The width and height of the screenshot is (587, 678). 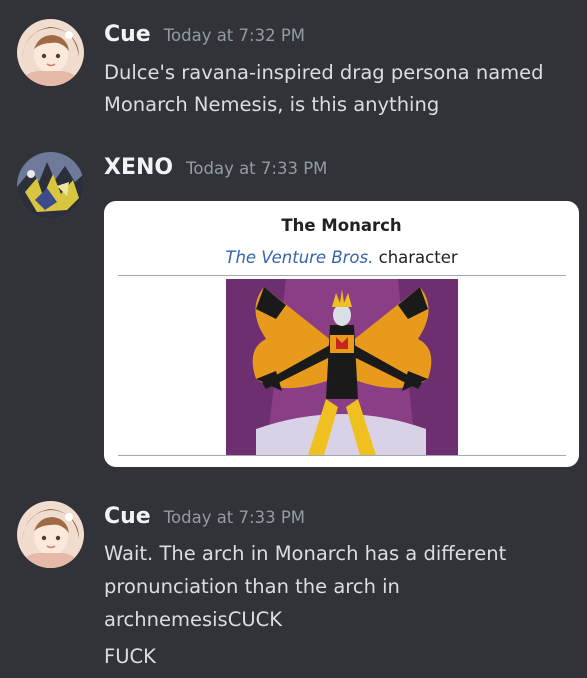 I want to click on message-header: Cue Today at 7:33 PM, so click(x=204, y=521).